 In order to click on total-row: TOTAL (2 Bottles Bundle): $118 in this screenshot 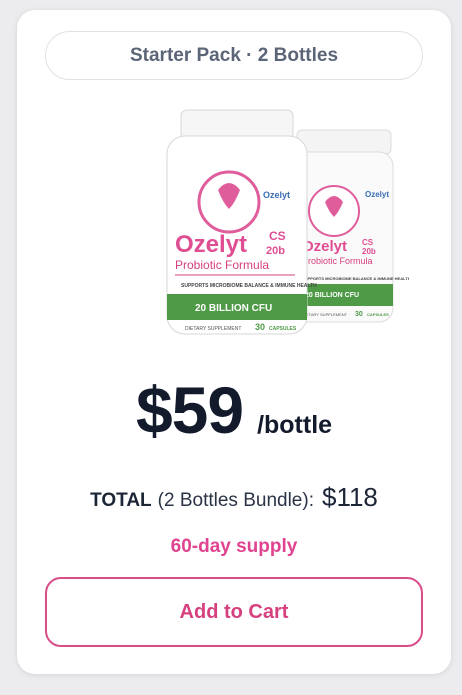, I will do `click(234, 497)`.